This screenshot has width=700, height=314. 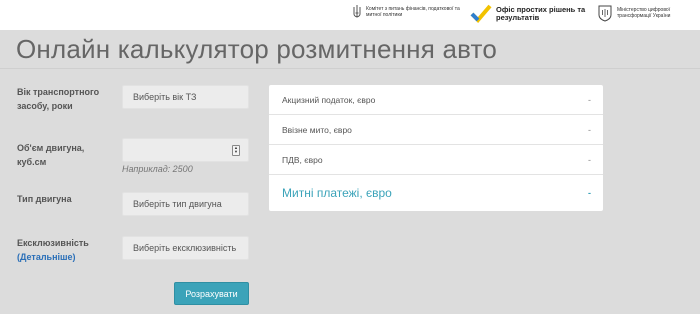 What do you see at coordinates (317, 129) in the screenshot?
I see `duty-label: Ввізне мито, євро` at bounding box center [317, 129].